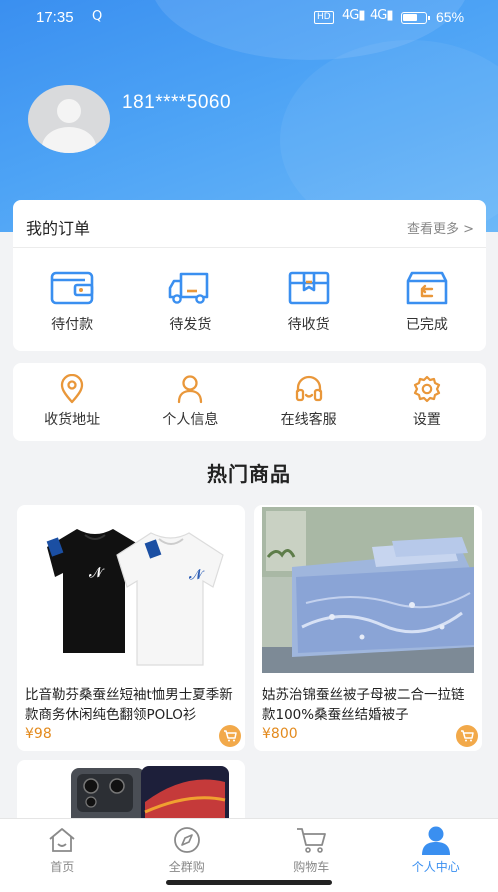 The height and width of the screenshot is (892, 498). Describe the element at coordinates (62, 855) in the screenshot. I see `tab-home: 首页` at that location.